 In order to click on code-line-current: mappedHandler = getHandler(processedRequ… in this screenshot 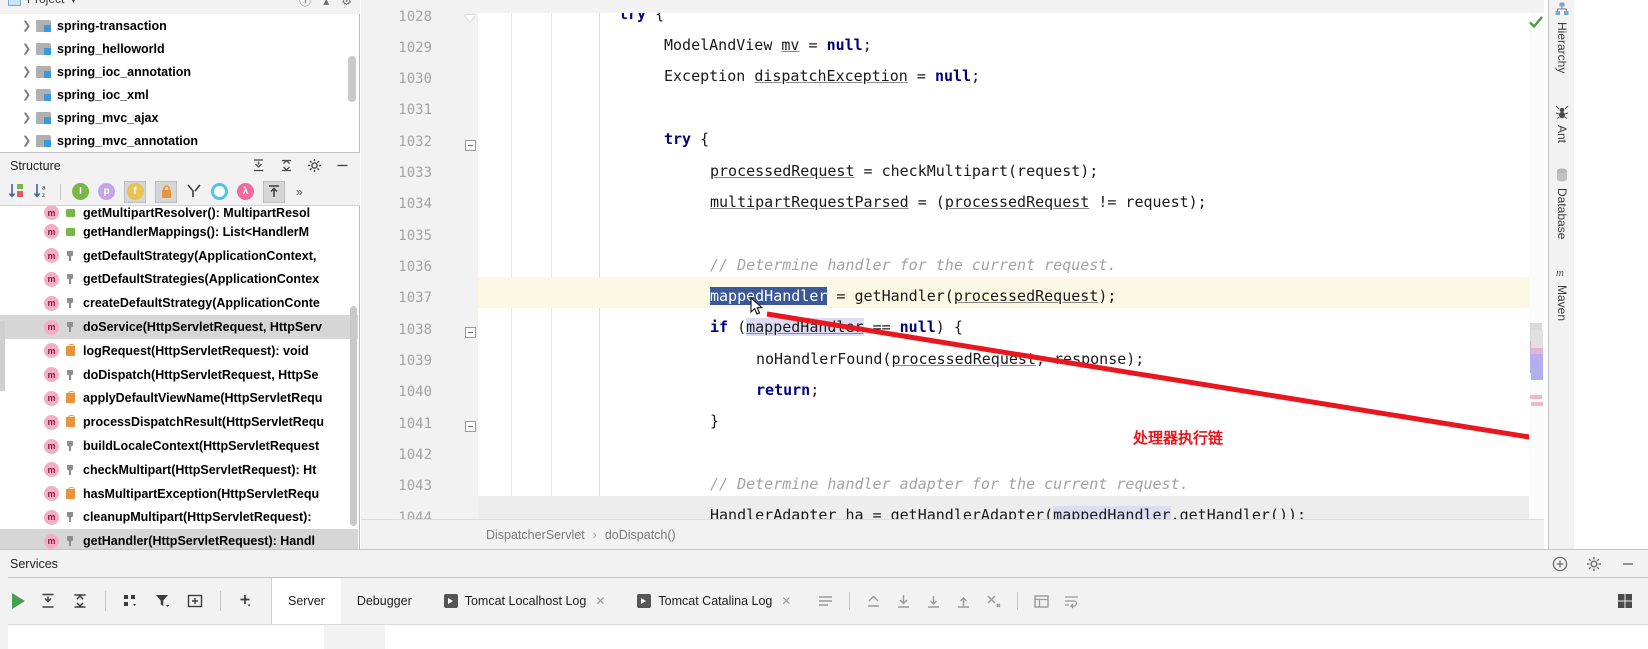, I will do `click(1011, 293)`.